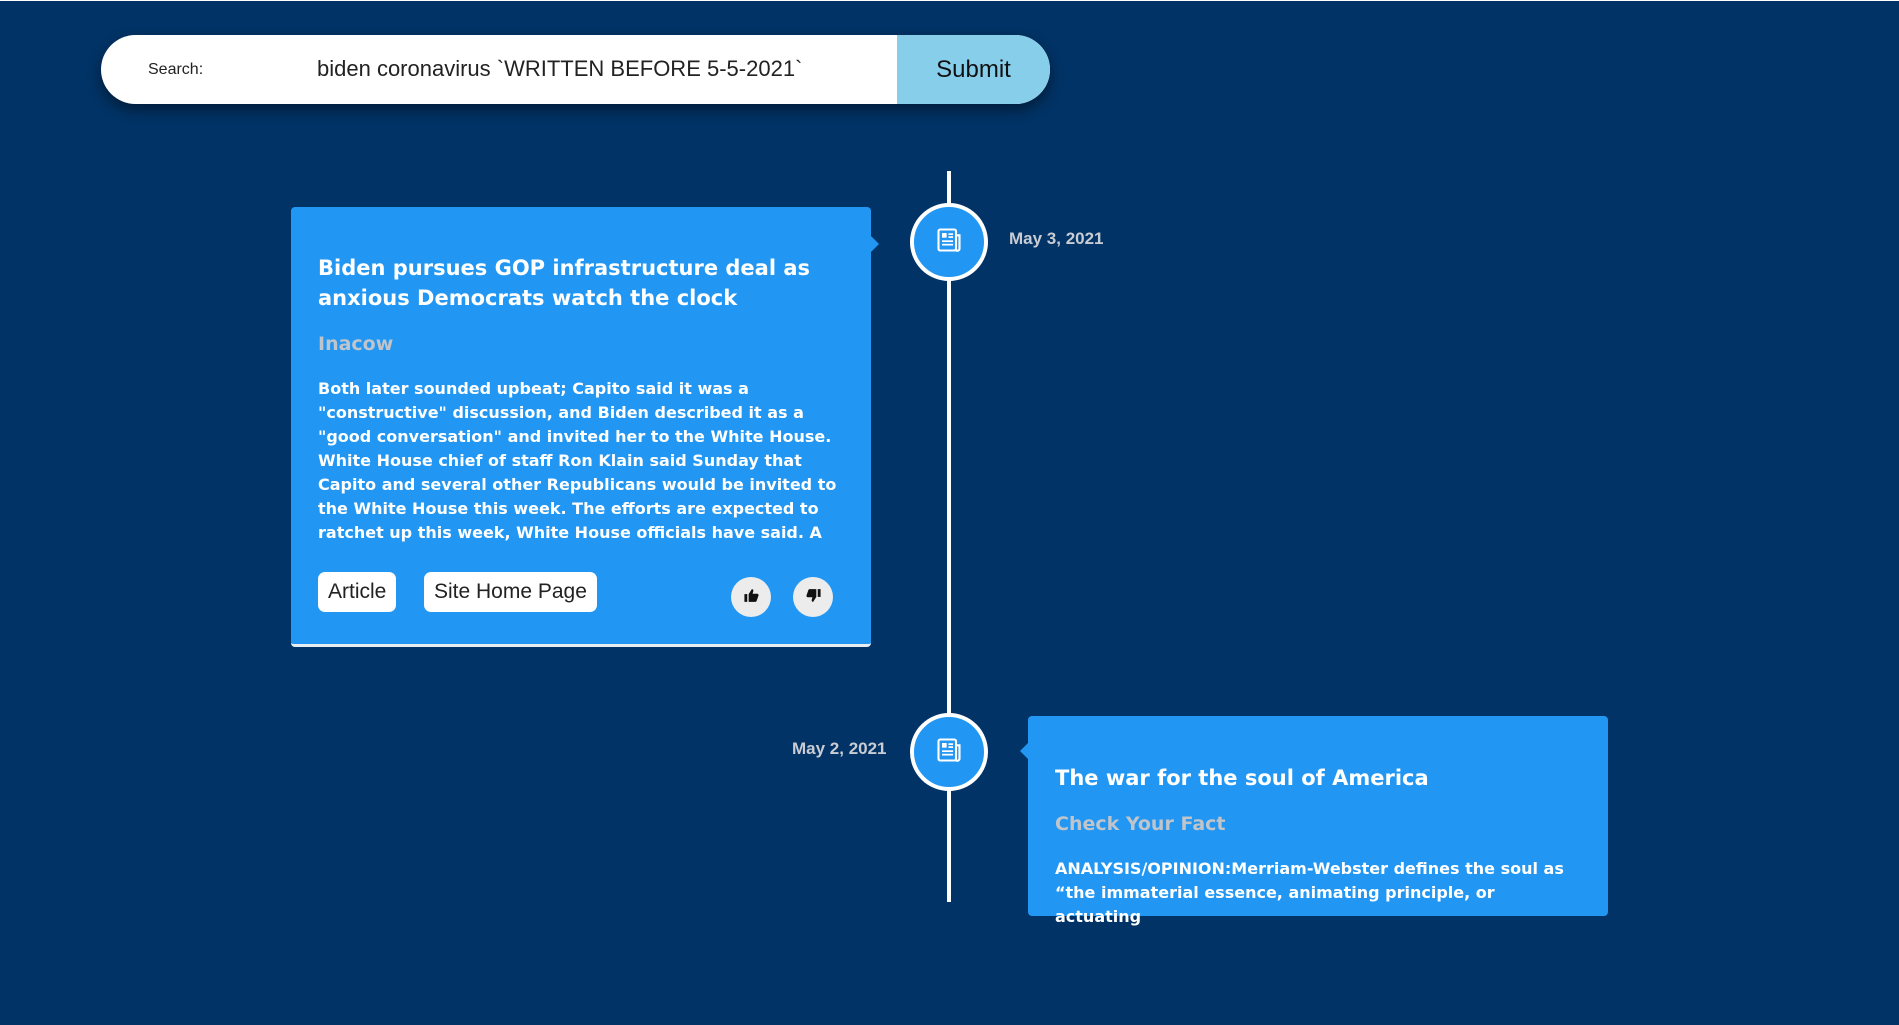 The height and width of the screenshot is (1025, 1899). Describe the element at coordinates (949, 0) in the screenshot. I see `top-border` at that location.